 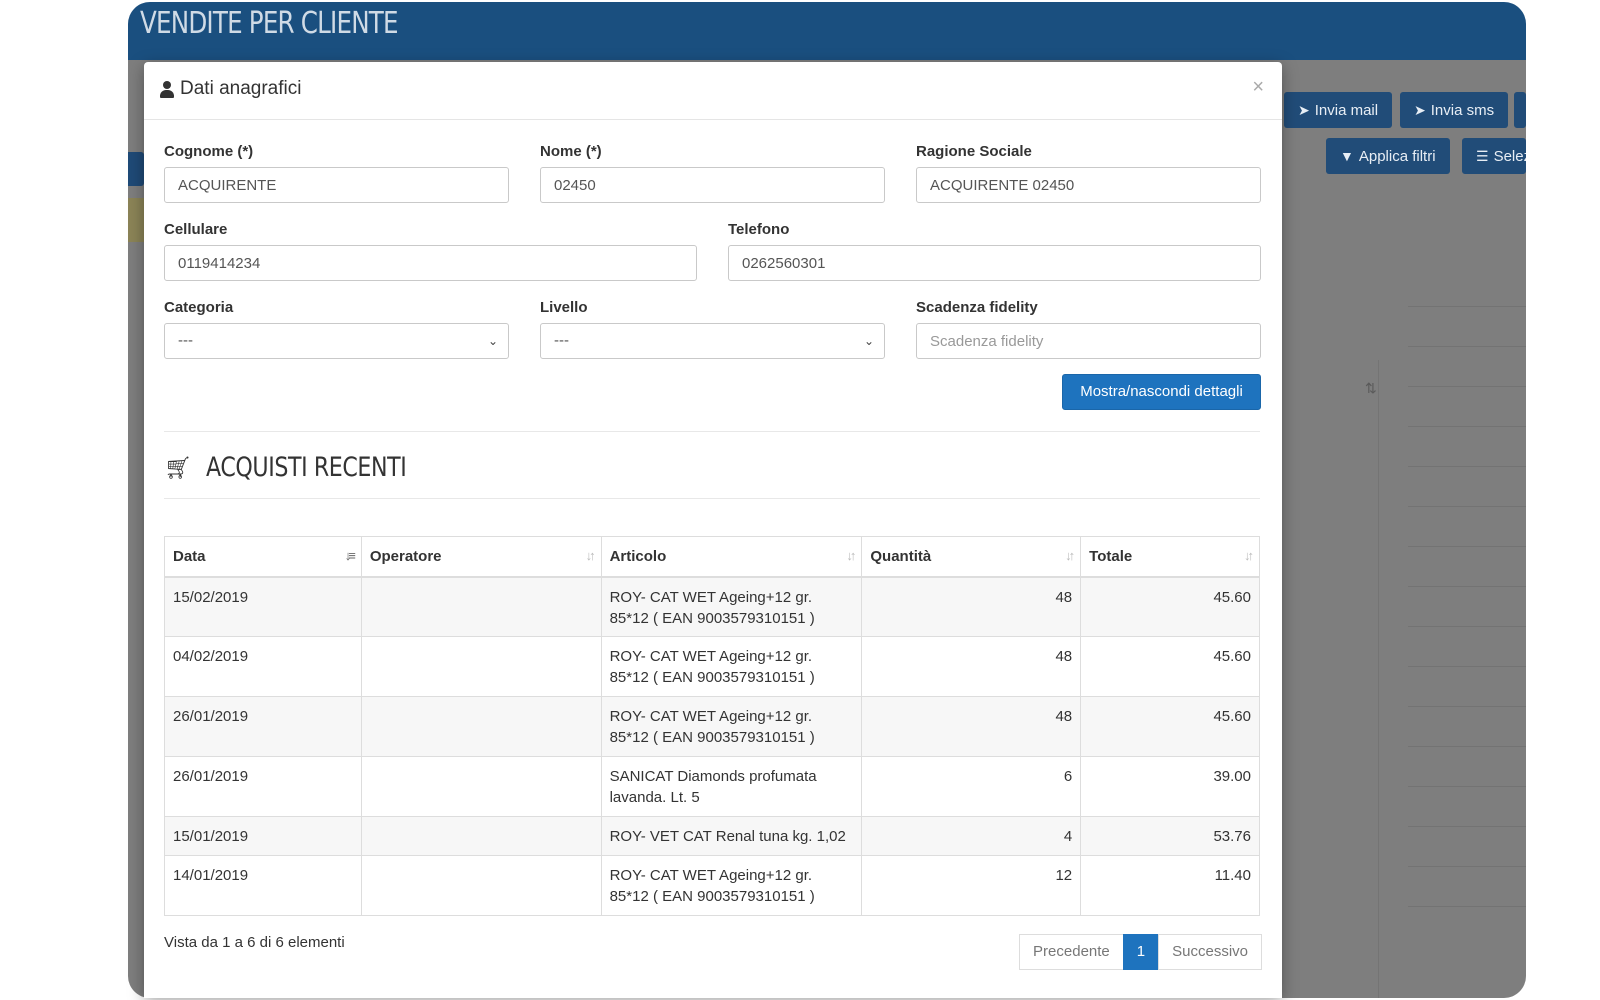 I want to click on app-header: VENDITE PER CLIENTE, so click(x=827, y=31).